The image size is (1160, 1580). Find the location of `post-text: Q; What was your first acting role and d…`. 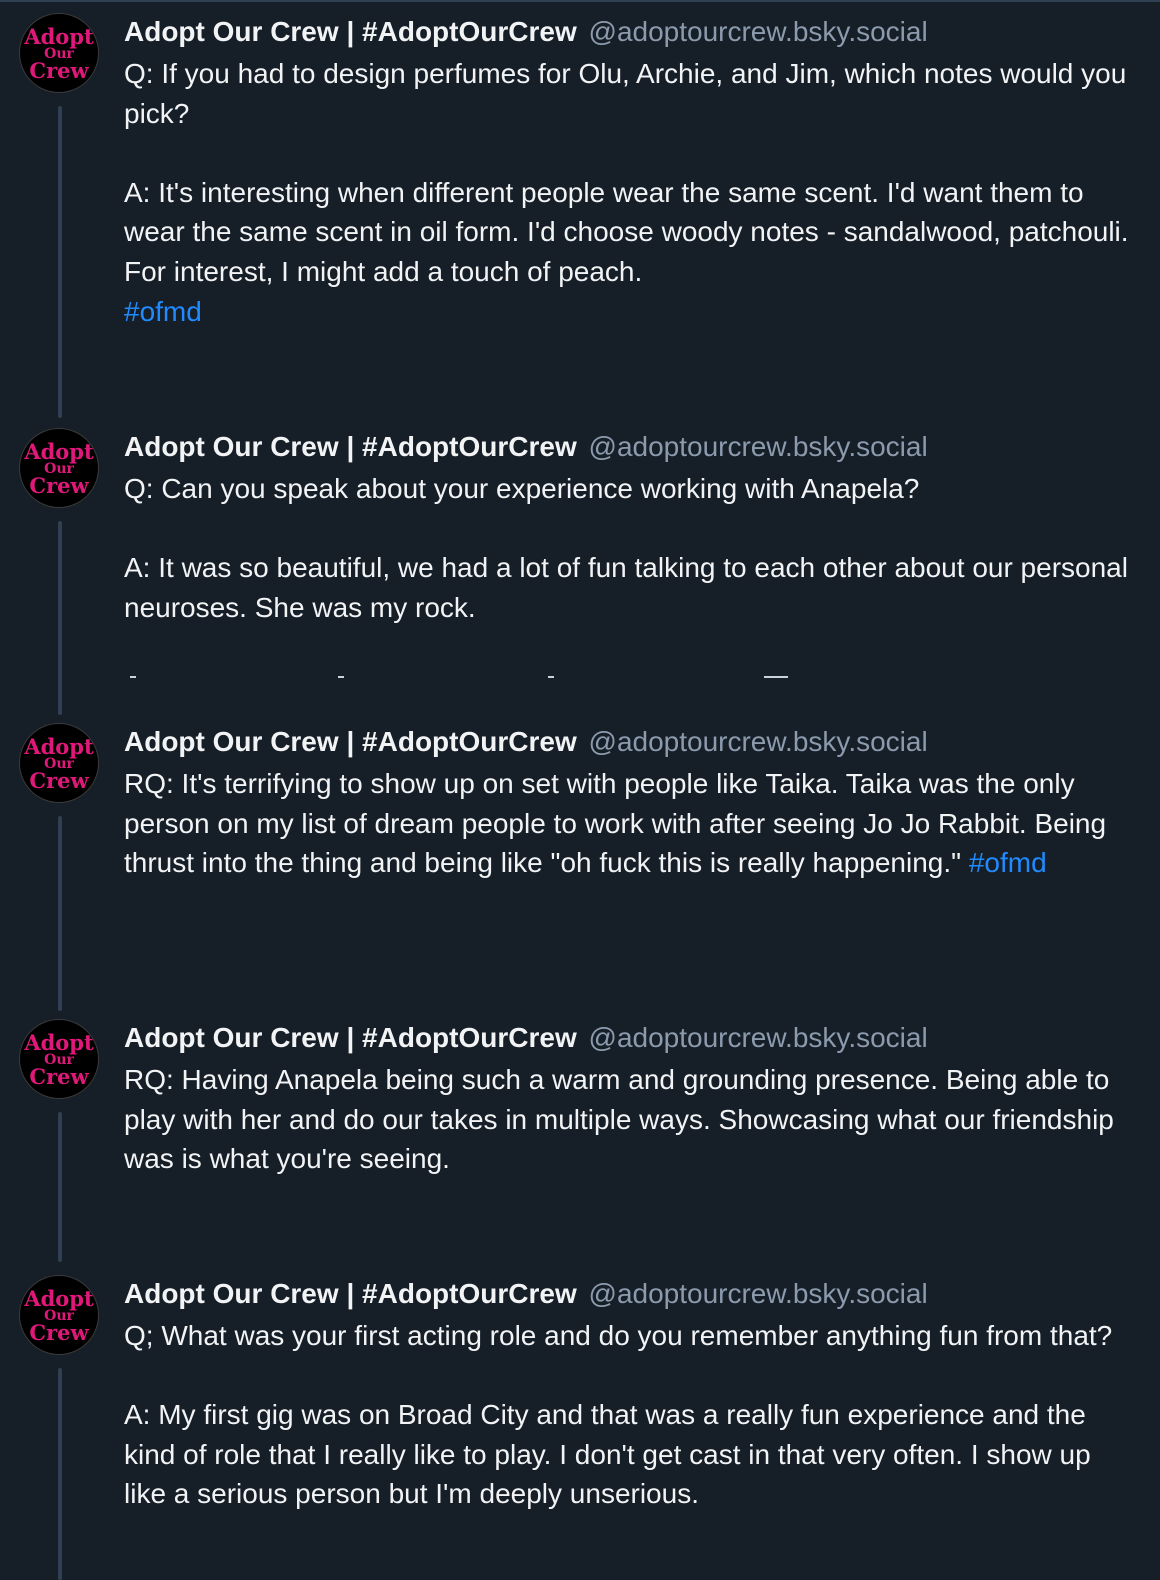

post-text: Q; What was your first acting role and d… is located at coordinates (629, 1415).